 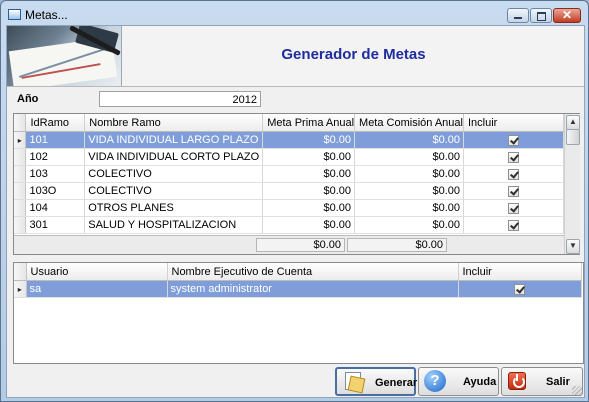 What do you see at coordinates (397, 245) in the screenshot?
I see `total-comision: $0.00` at bounding box center [397, 245].